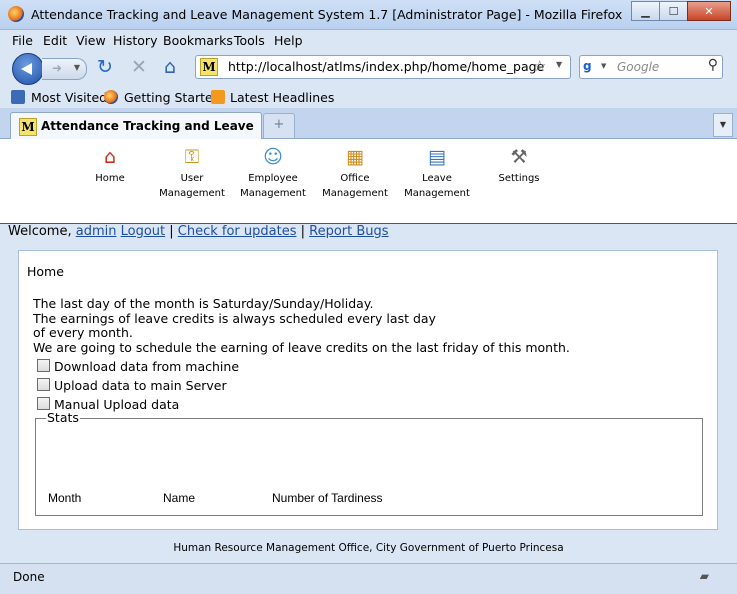 The height and width of the screenshot is (594, 737). What do you see at coordinates (143, 231) in the screenshot?
I see `logout-link: Logout` at bounding box center [143, 231].